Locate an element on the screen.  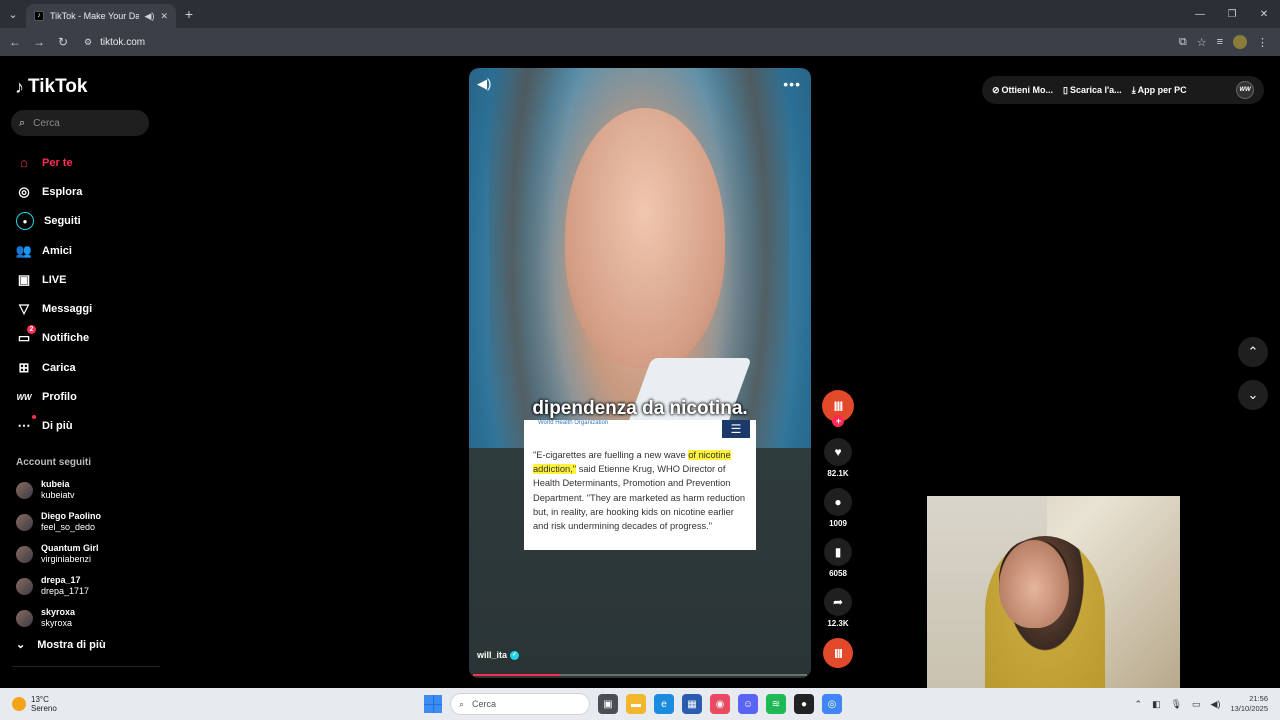
nav-item-amici: 👥 Amici is located at coordinates (86, 250).